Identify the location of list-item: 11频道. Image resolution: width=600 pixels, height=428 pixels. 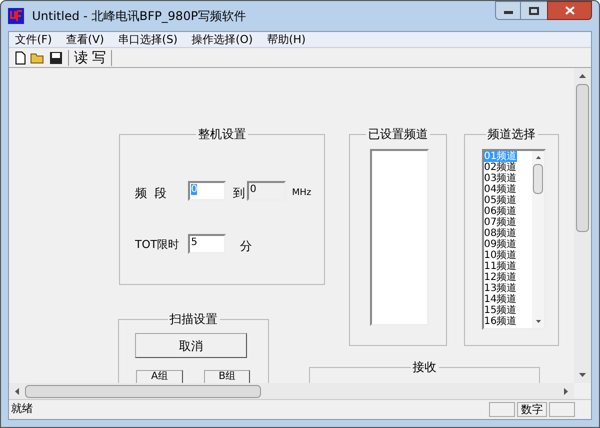
(500, 266).